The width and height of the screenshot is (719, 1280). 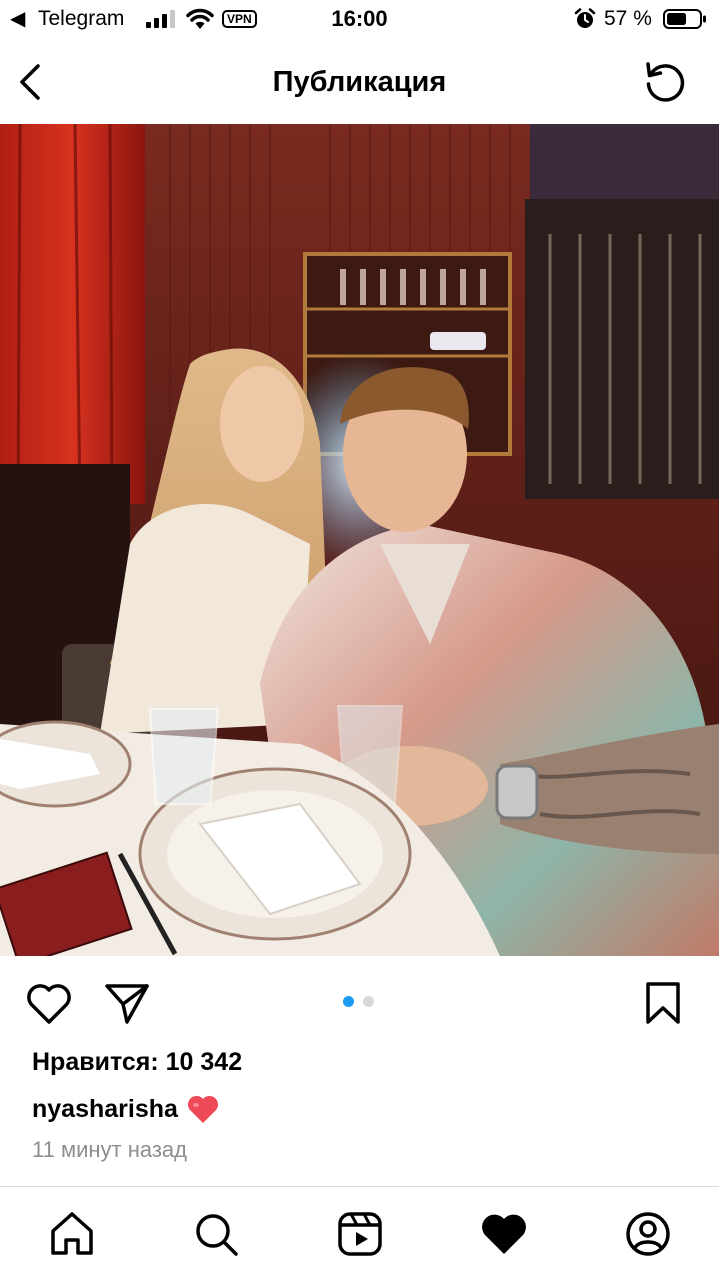 I want to click on post-header: Публикация, so click(x=359, y=82).